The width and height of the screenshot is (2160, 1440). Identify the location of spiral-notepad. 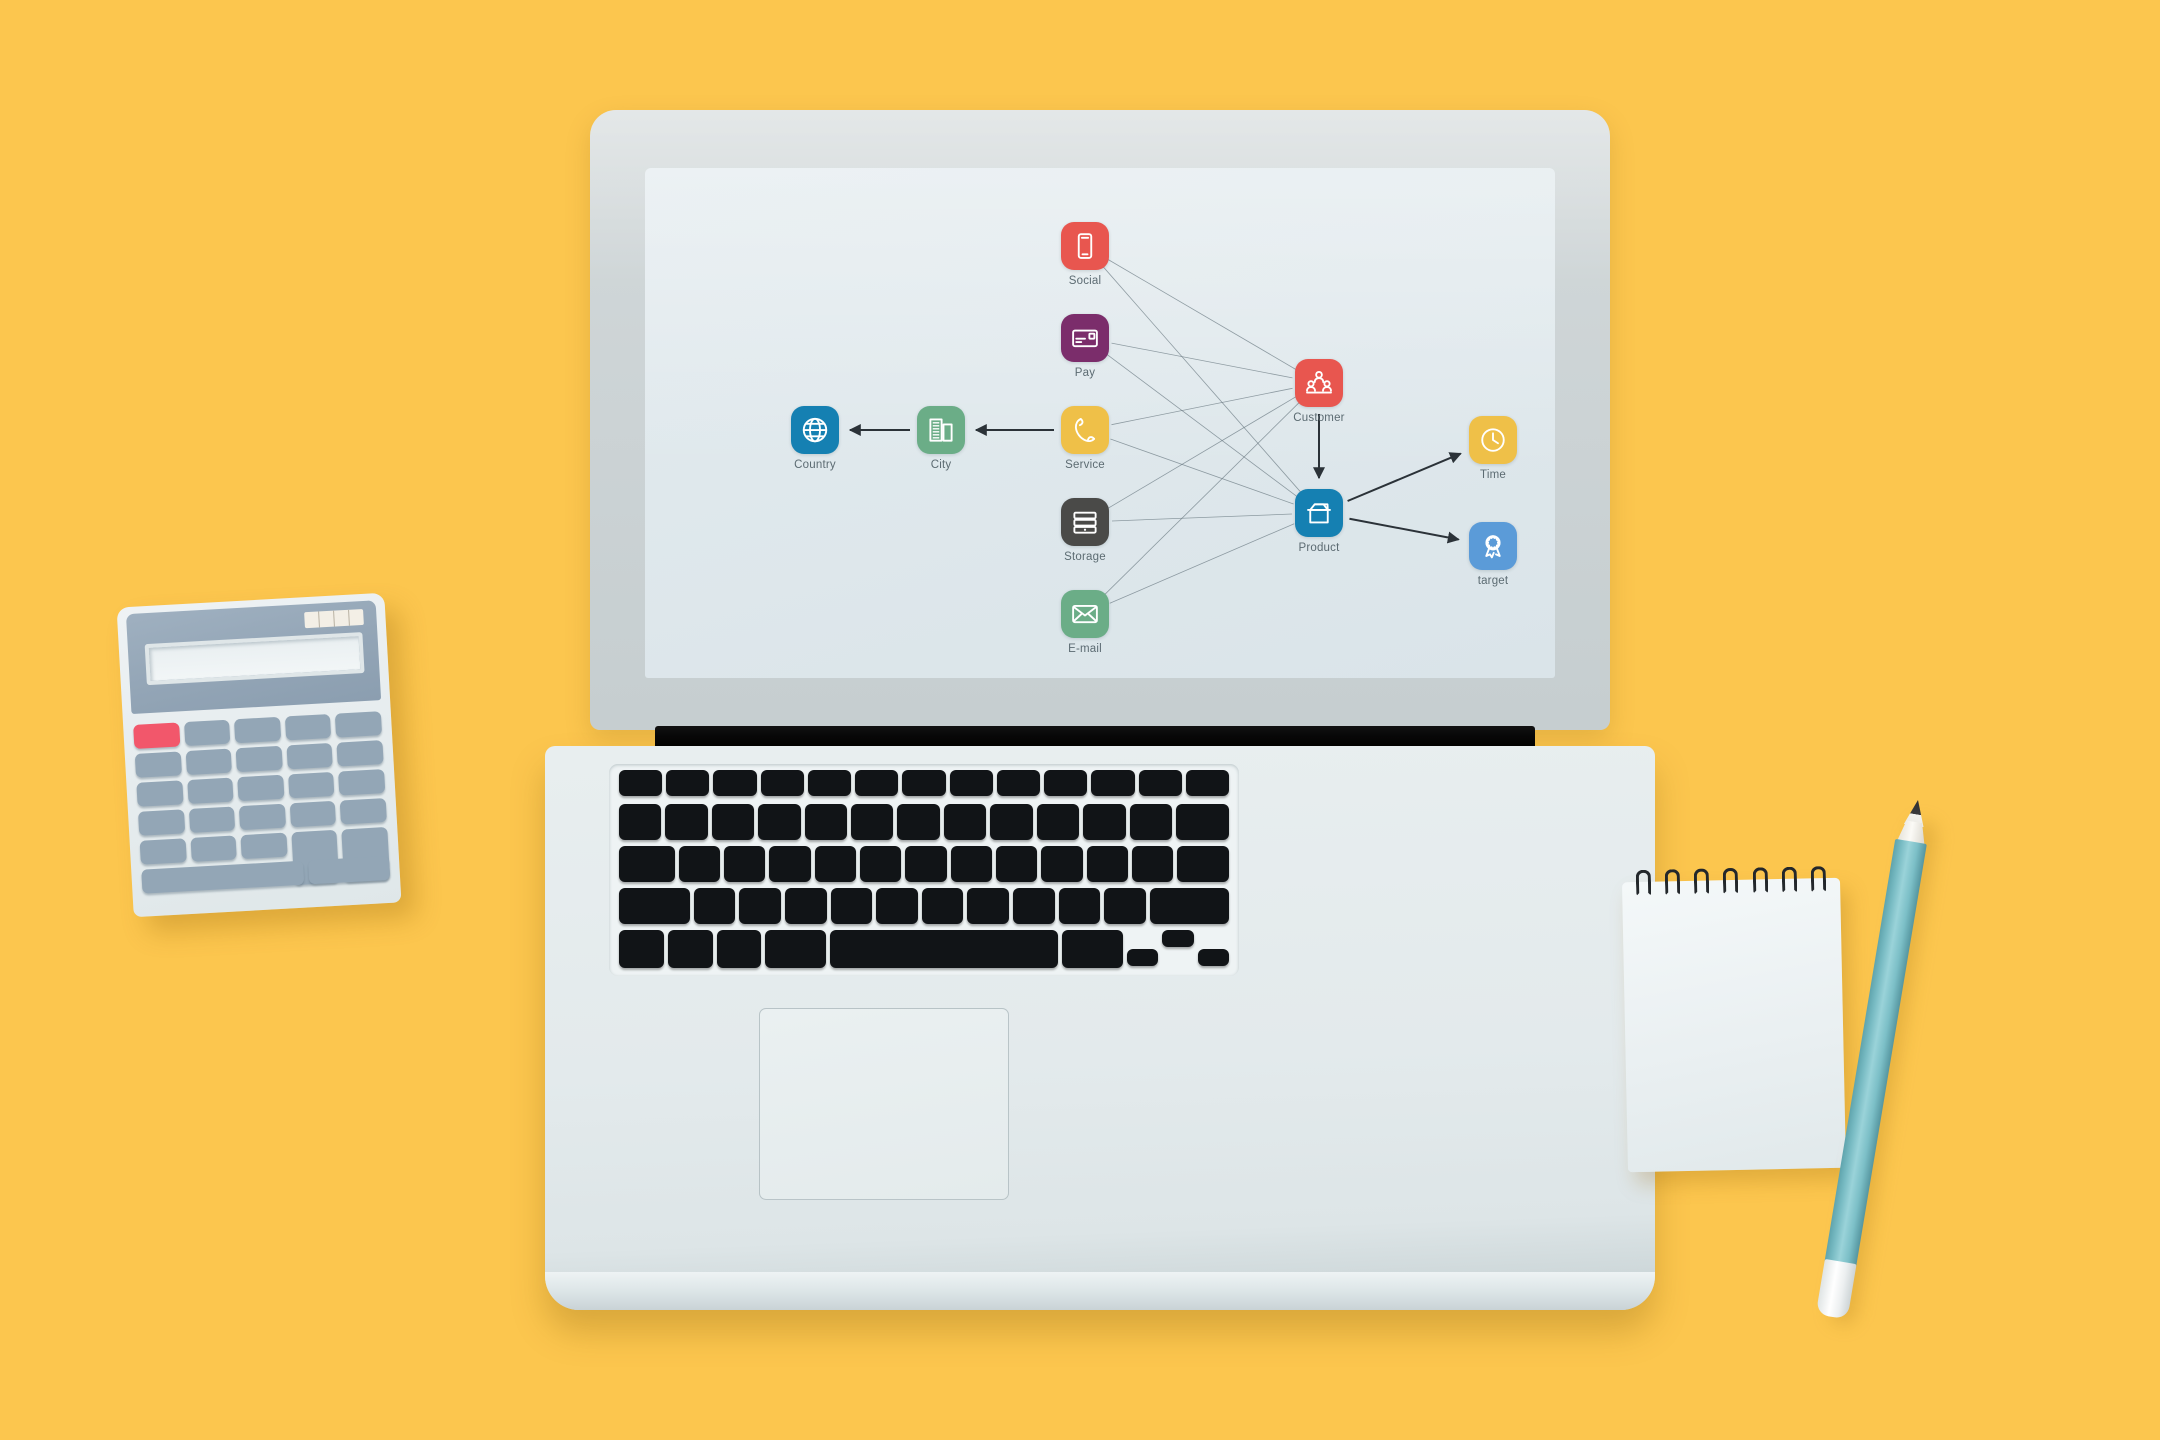
(1734, 1019).